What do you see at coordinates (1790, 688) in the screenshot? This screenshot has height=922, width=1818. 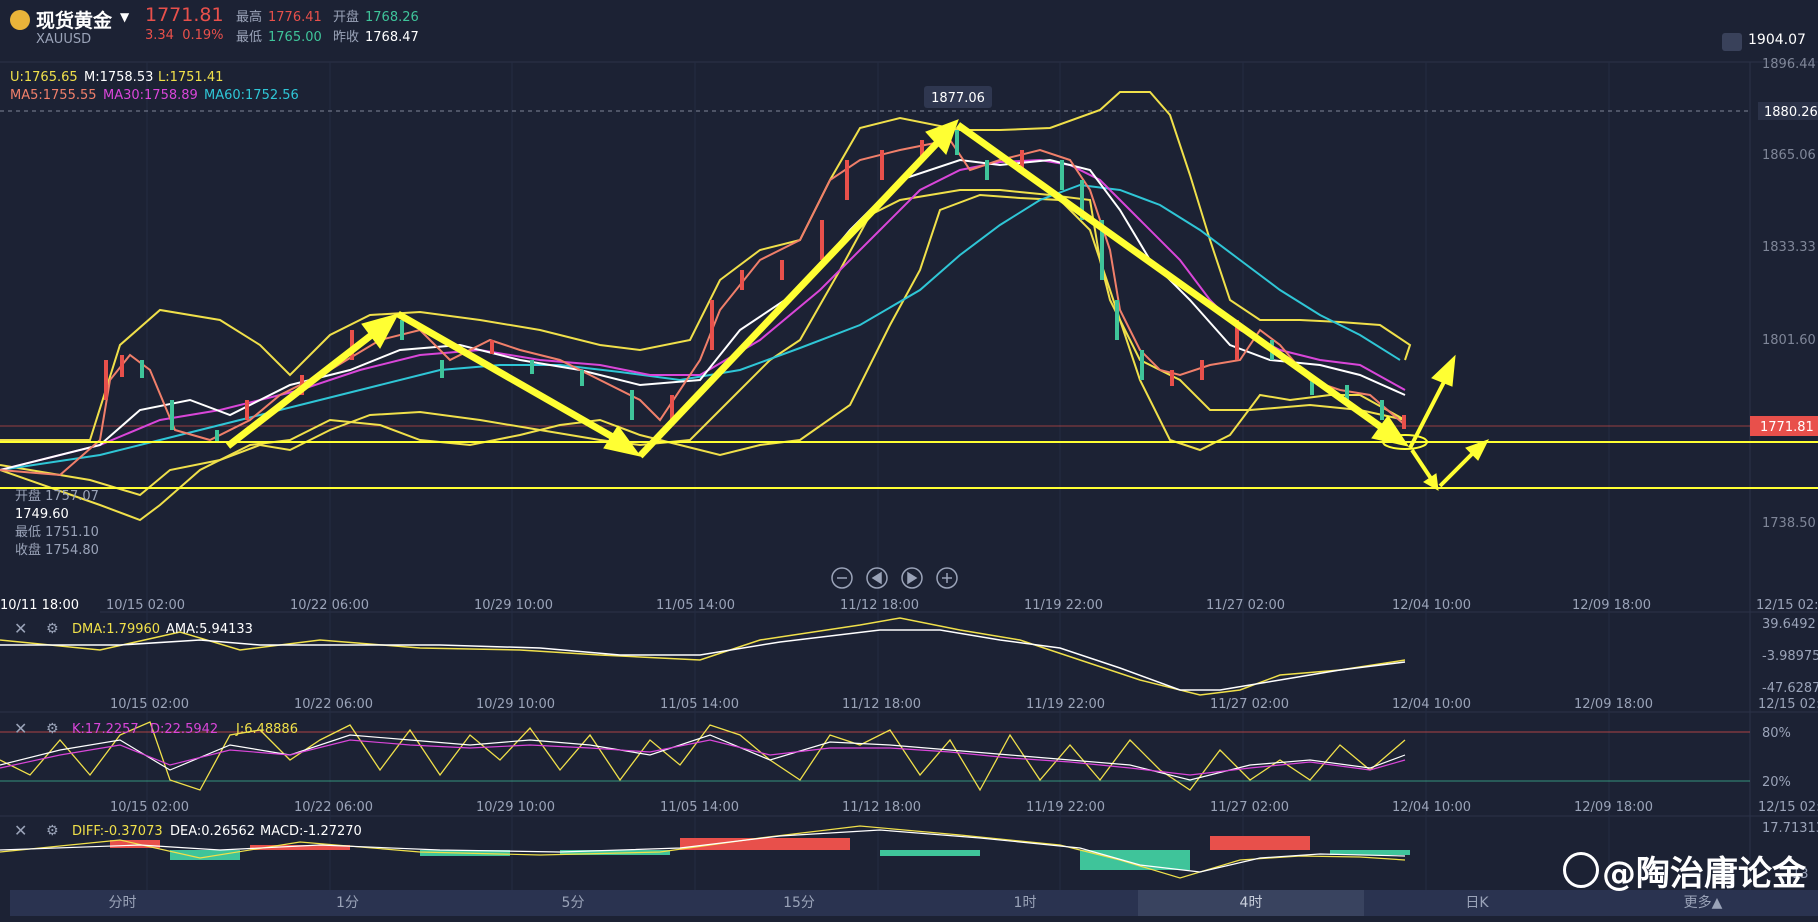 I see `svg-text: -47.6287` at bounding box center [1790, 688].